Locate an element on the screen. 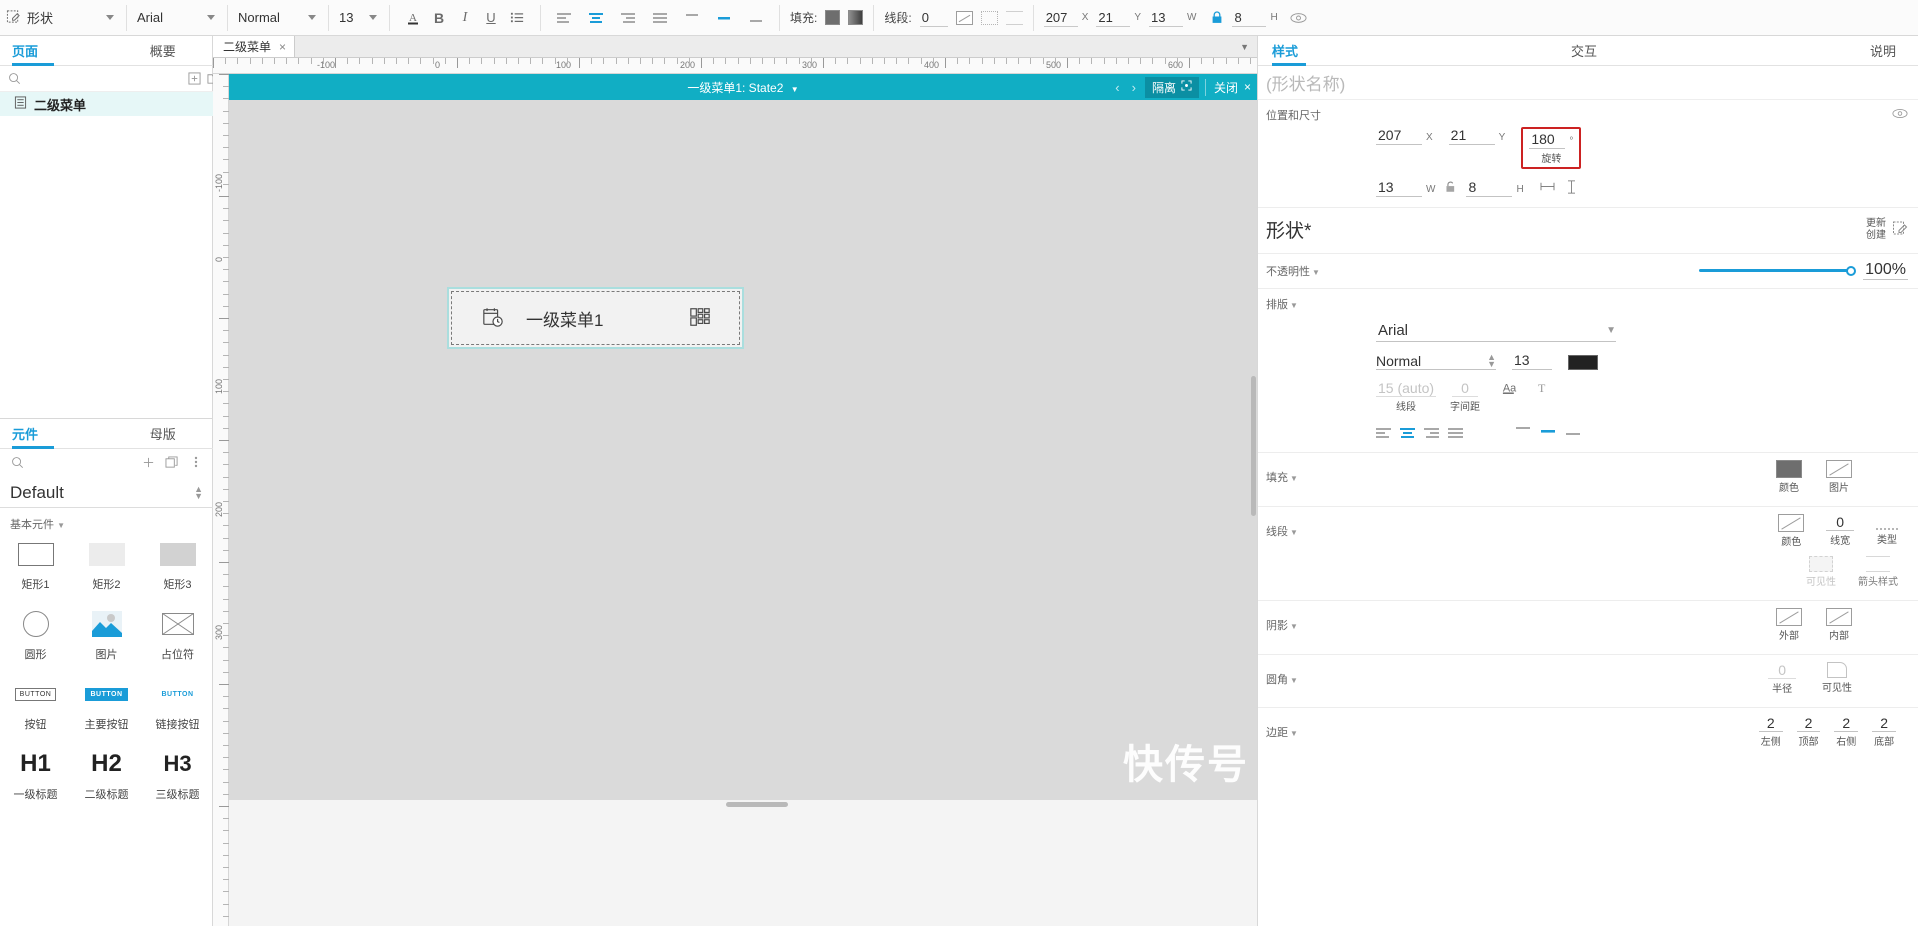 The height and width of the screenshot is (926, 1918). fill-title: 填充 ▼ is located at coordinates (1282, 477).